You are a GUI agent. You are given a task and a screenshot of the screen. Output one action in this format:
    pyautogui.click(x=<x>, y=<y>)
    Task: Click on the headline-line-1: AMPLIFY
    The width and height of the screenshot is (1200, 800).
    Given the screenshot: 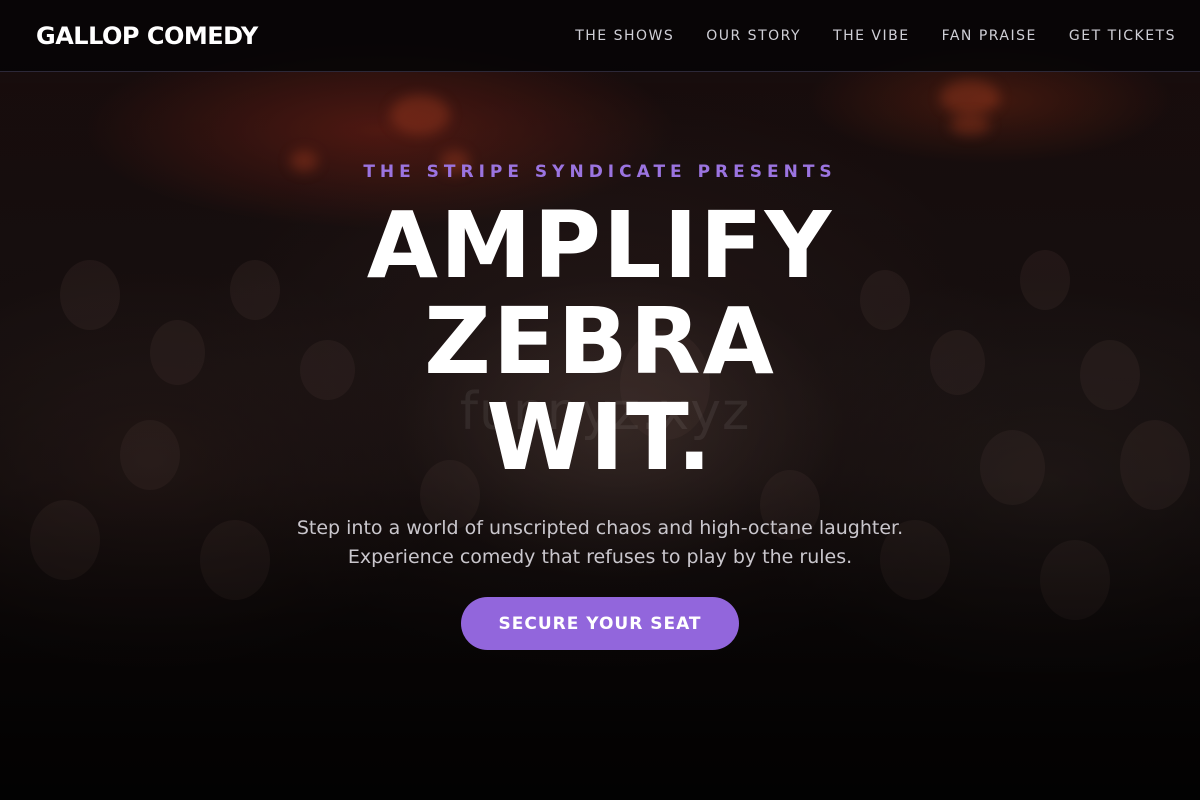 What is the action you would take?
    pyautogui.click(x=600, y=245)
    